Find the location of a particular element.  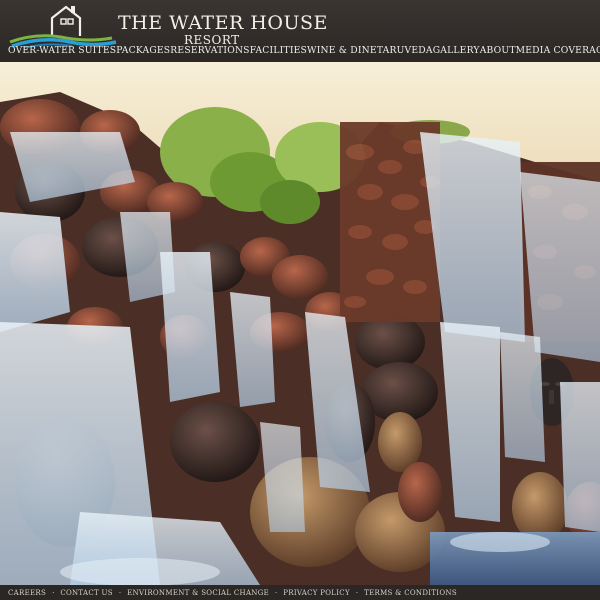

nav-item-taruveda: TARUVEDA is located at coordinates (405, 52).